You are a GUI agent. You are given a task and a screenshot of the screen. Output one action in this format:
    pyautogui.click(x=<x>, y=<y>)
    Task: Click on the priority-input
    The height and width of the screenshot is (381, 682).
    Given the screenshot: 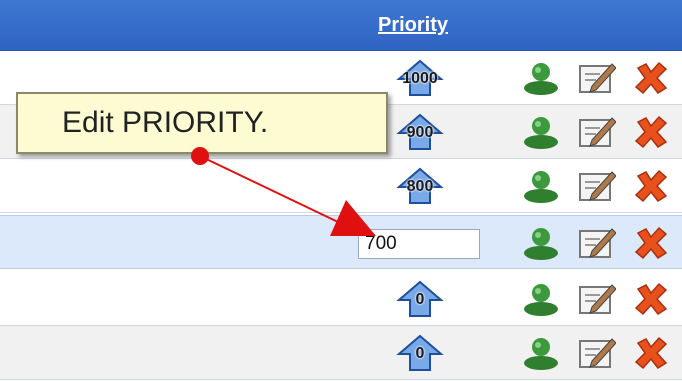 What is the action you would take?
    pyautogui.click(x=419, y=244)
    